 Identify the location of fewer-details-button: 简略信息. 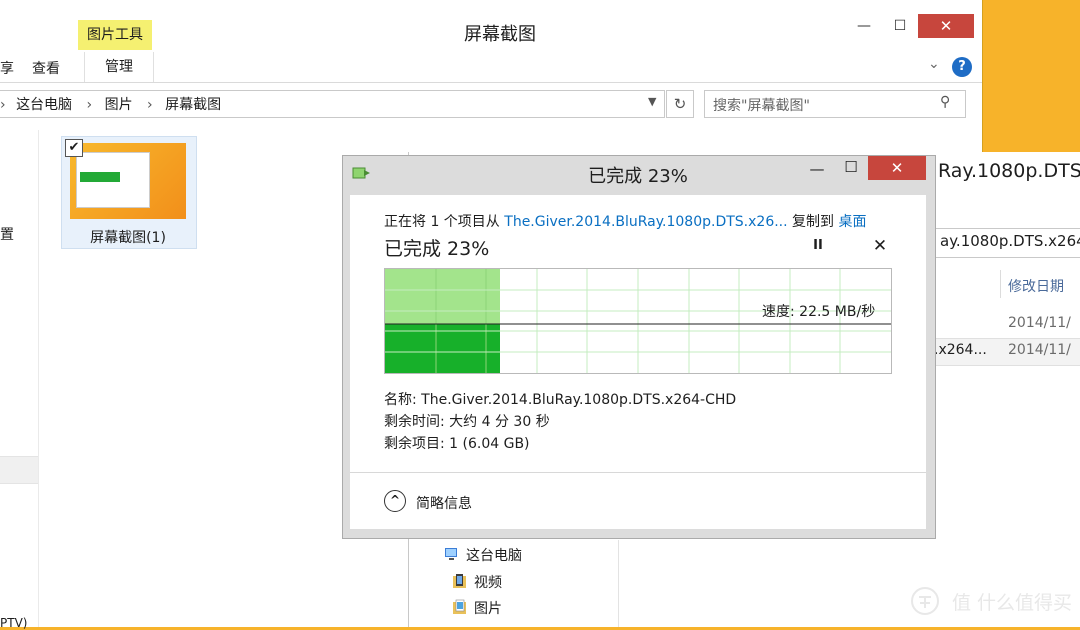
(444, 503).